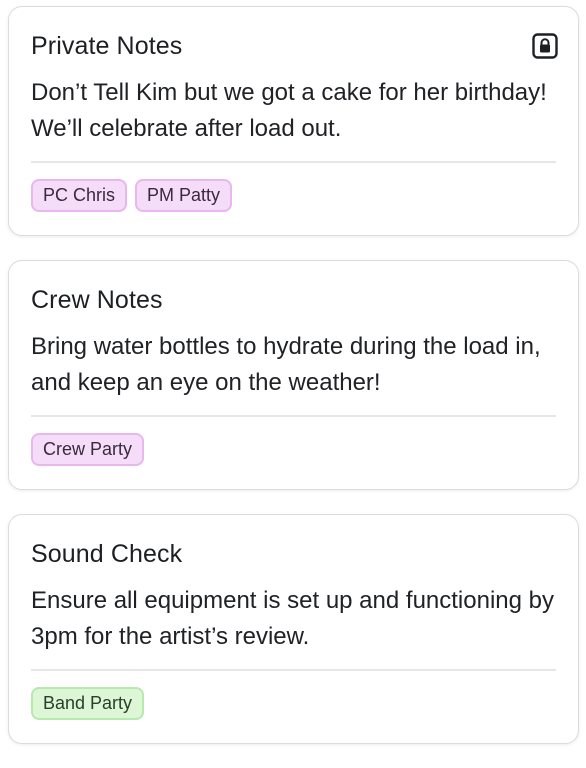 The width and height of the screenshot is (586, 768). I want to click on note-header: Crew Notes, so click(293, 300).